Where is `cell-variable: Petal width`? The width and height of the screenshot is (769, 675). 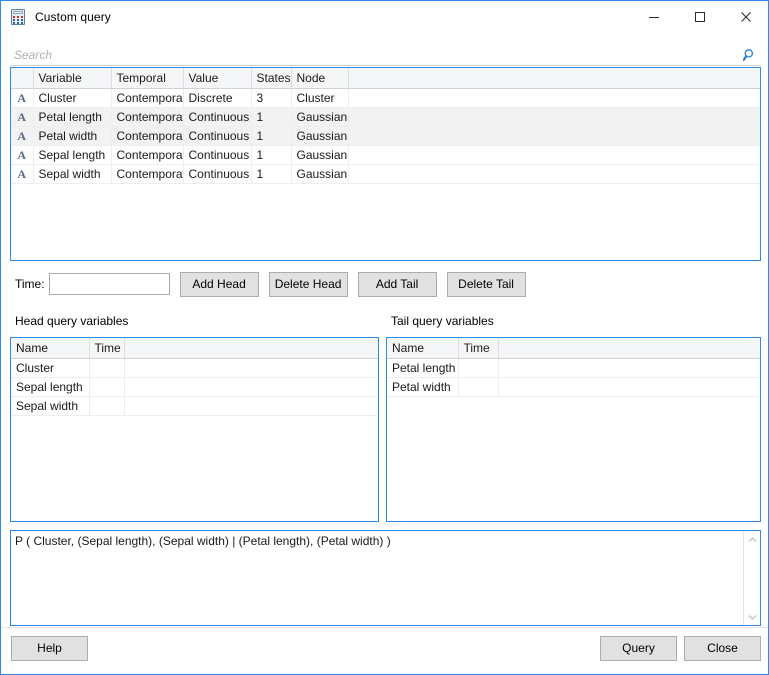 cell-variable: Petal width is located at coordinates (72, 136).